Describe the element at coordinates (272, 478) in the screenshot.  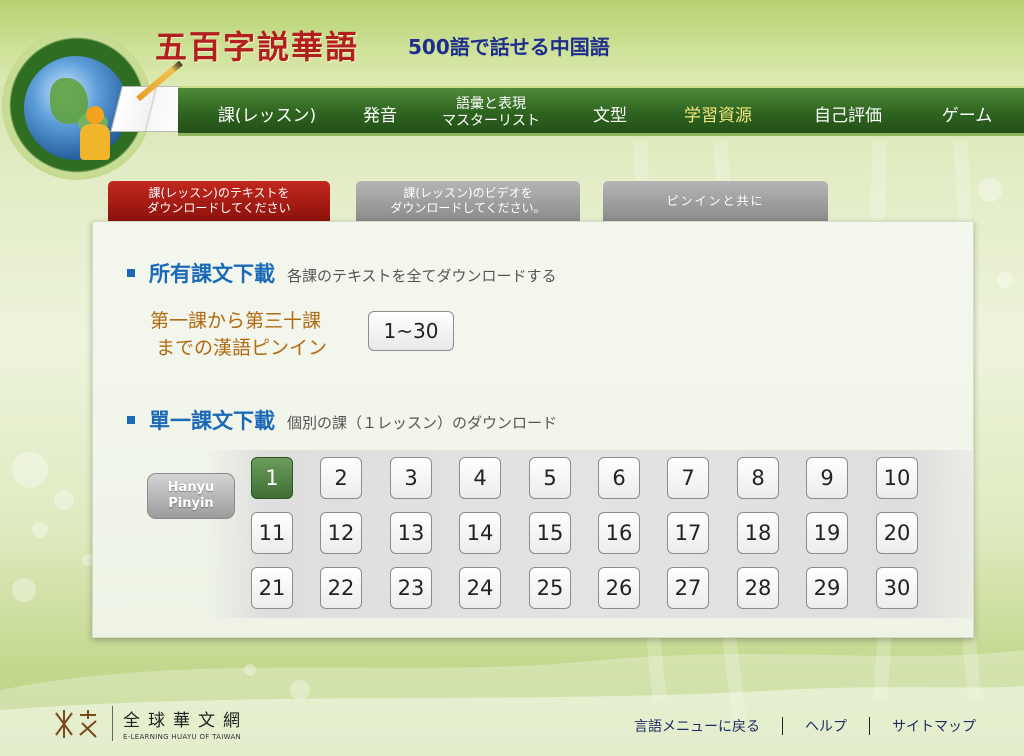
I see `lesson-button: 1` at that location.